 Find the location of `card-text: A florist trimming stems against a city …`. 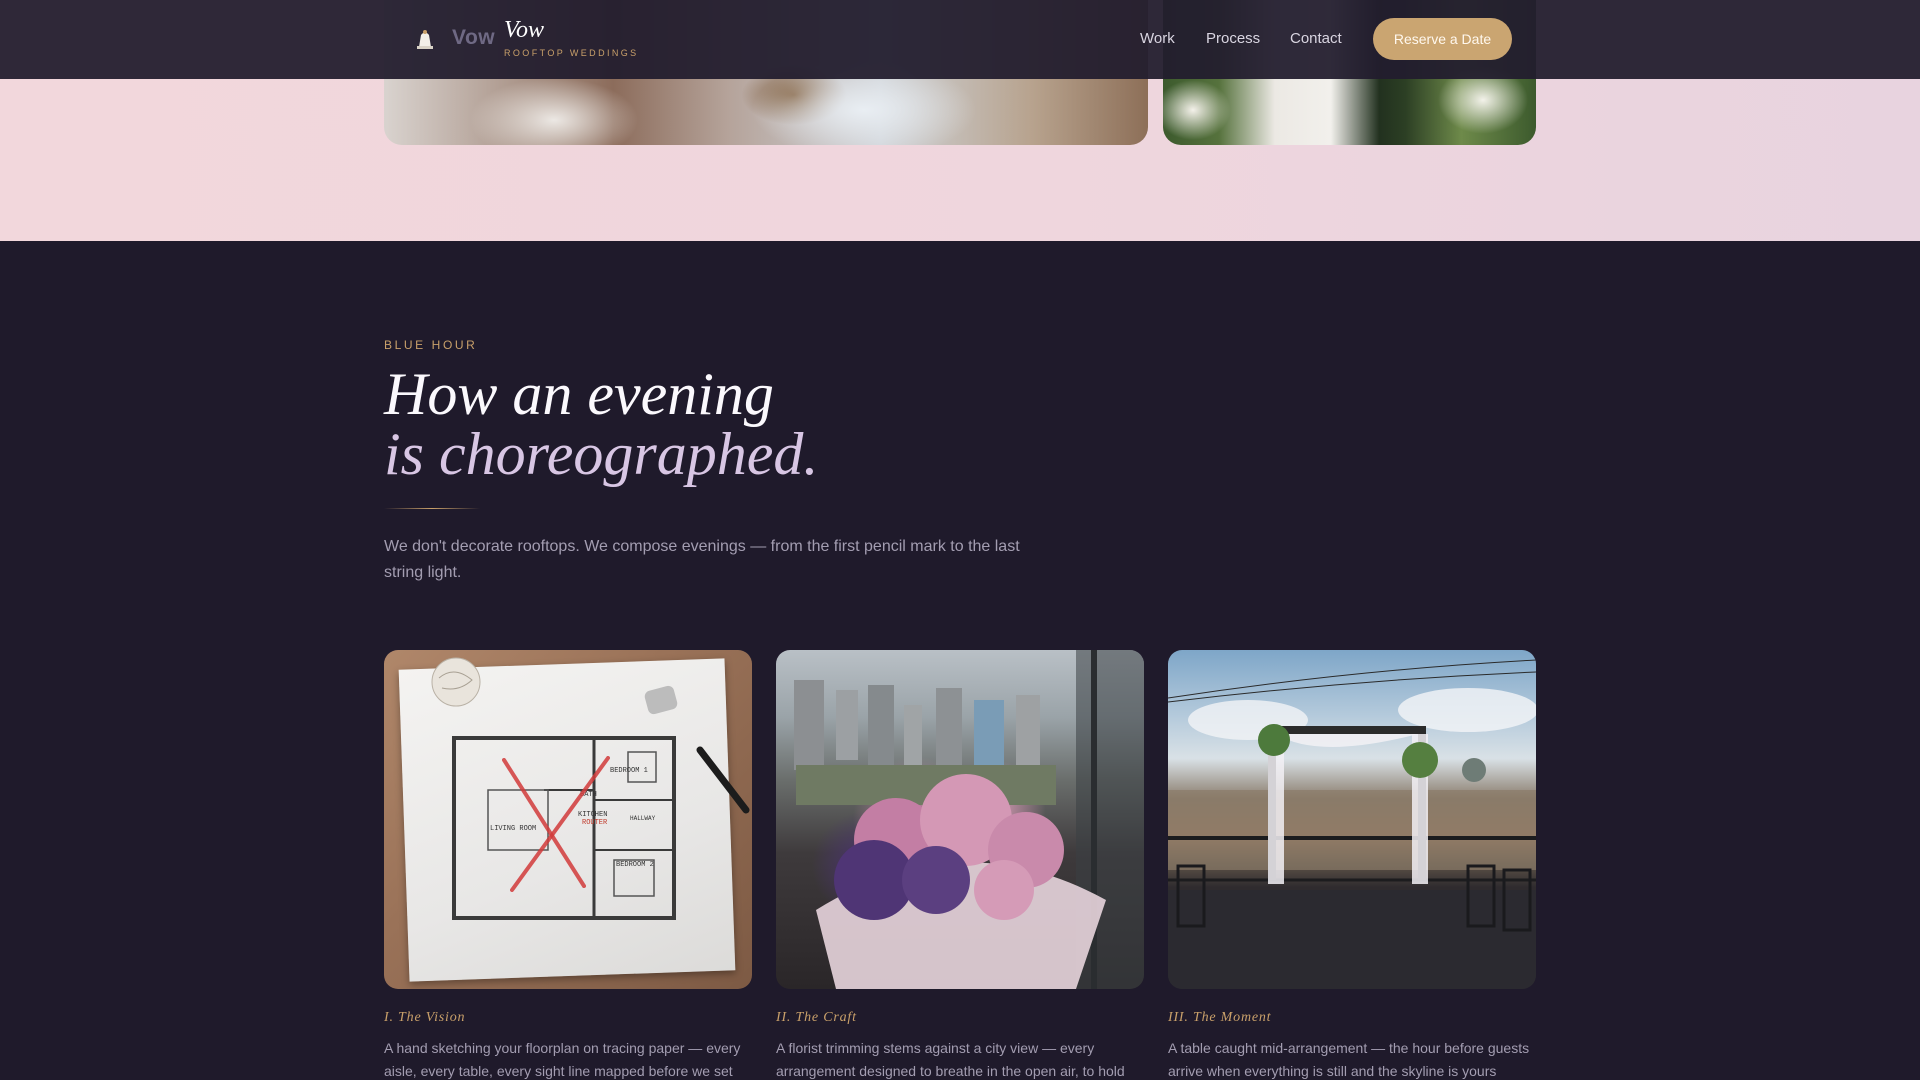

card-text: A florist trimming stems against a city … is located at coordinates (950, 1059).